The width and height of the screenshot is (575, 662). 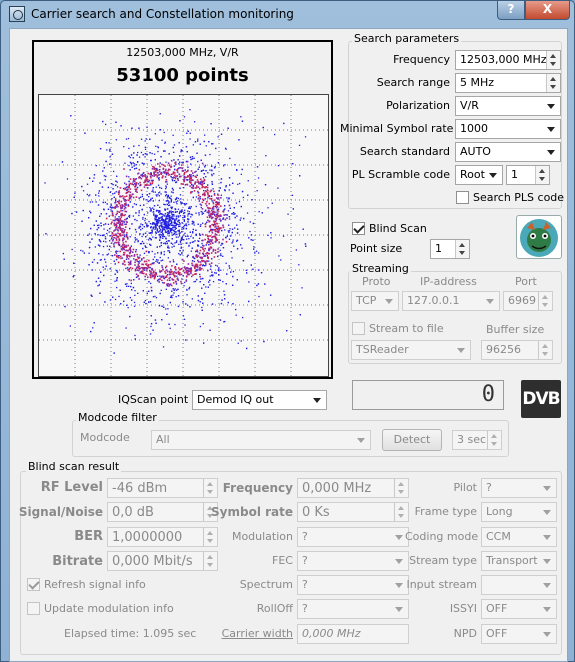 I want to click on pilot-label: Pilot, so click(x=465, y=487).